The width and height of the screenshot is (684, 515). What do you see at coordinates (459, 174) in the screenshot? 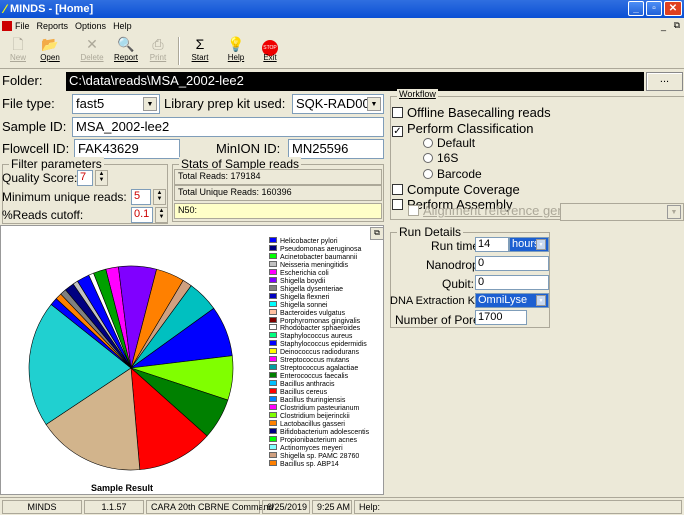
I see `barcode-radio-label: Barcode` at bounding box center [459, 174].